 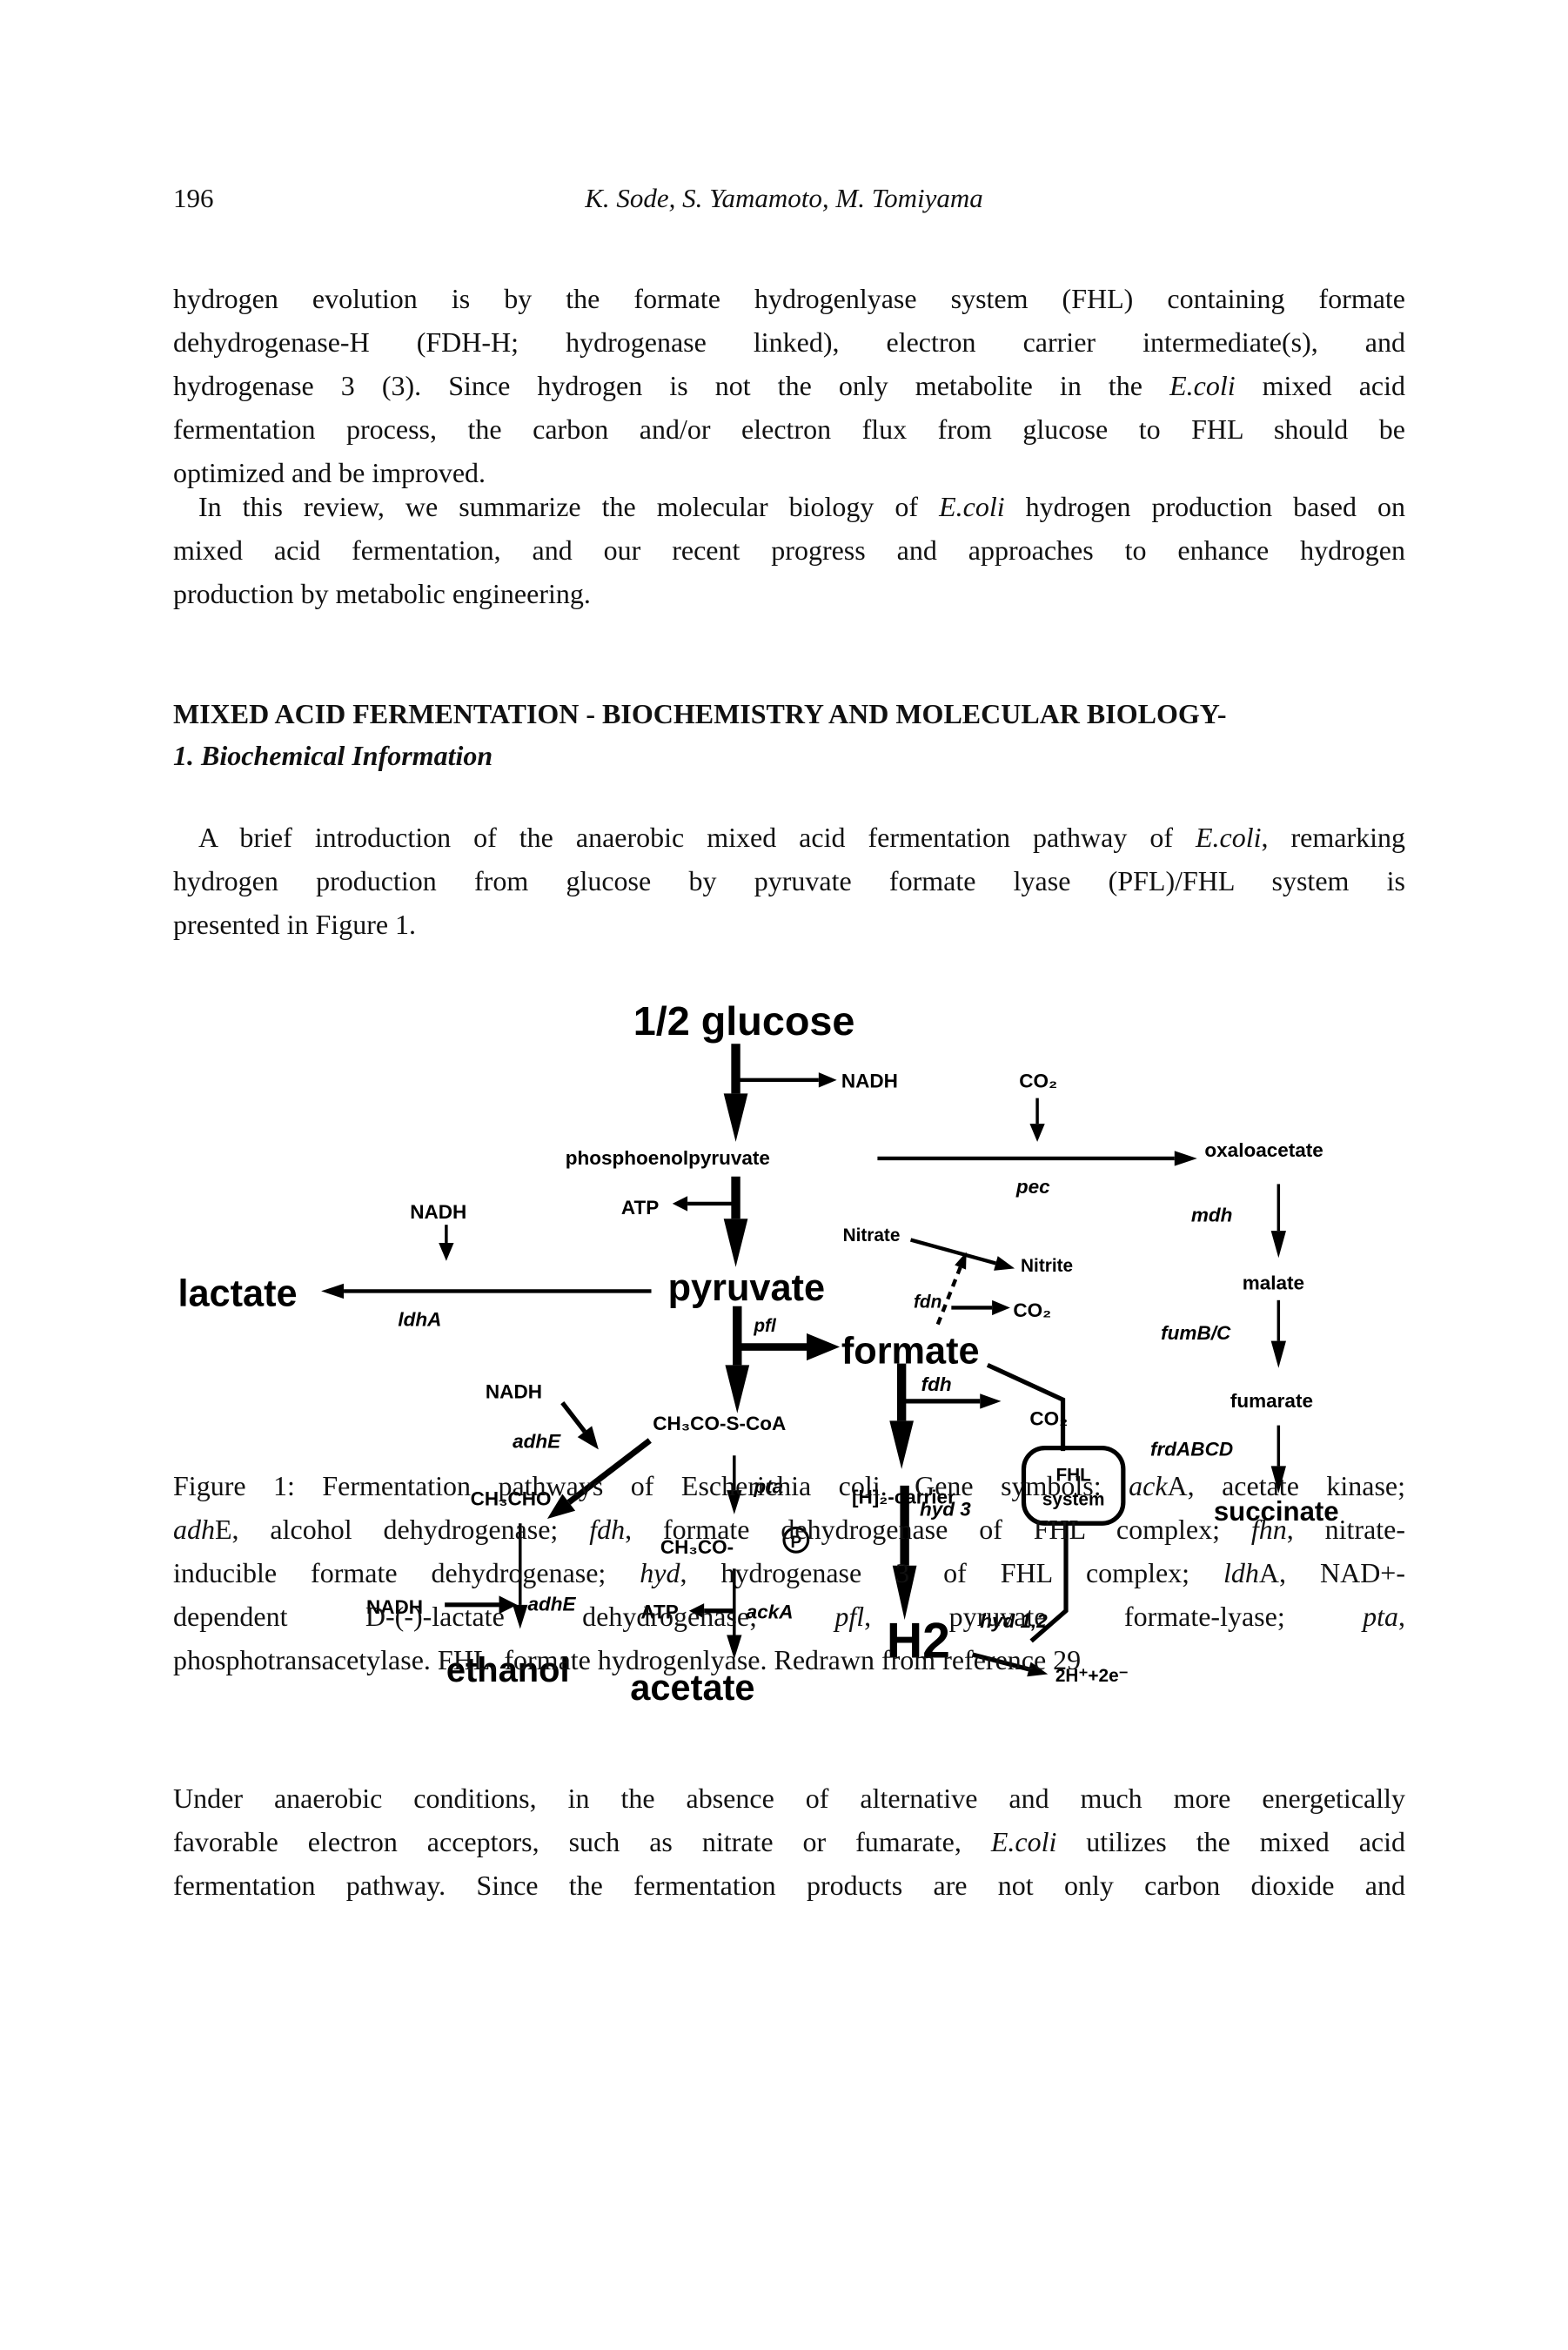 I want to click on label-fumBC: fumB/C, so click(x=1196, y=1333).